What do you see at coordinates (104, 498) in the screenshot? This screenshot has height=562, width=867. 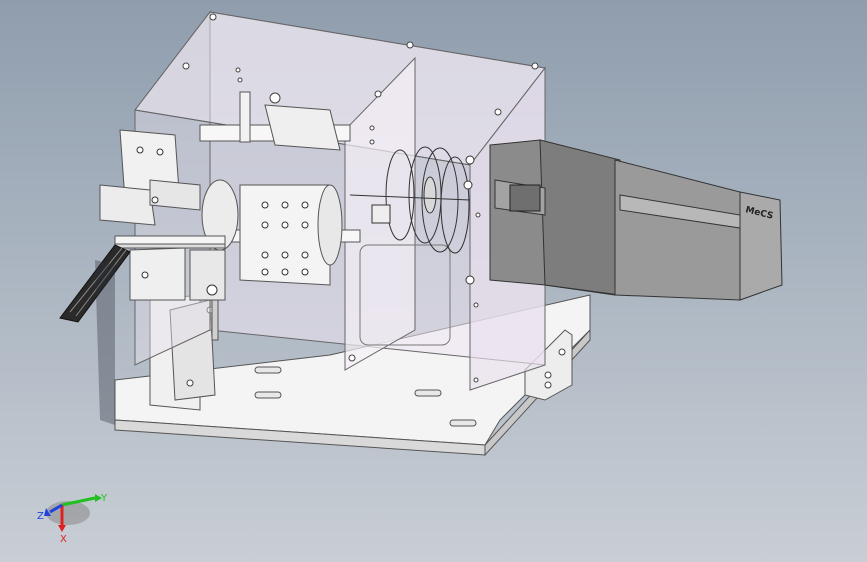 I see `triad-y-label: Y` at bounding box center [104, 498].